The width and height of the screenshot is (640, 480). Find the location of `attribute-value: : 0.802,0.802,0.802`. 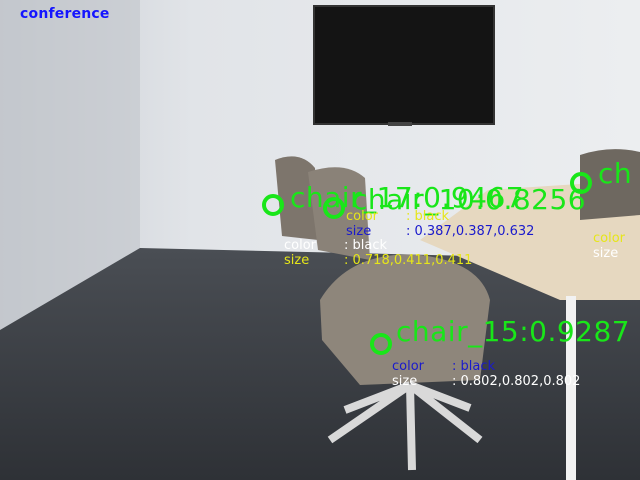

attribute-value: : 0.802,0.802,0.802 is located at coordinates (516, 381).